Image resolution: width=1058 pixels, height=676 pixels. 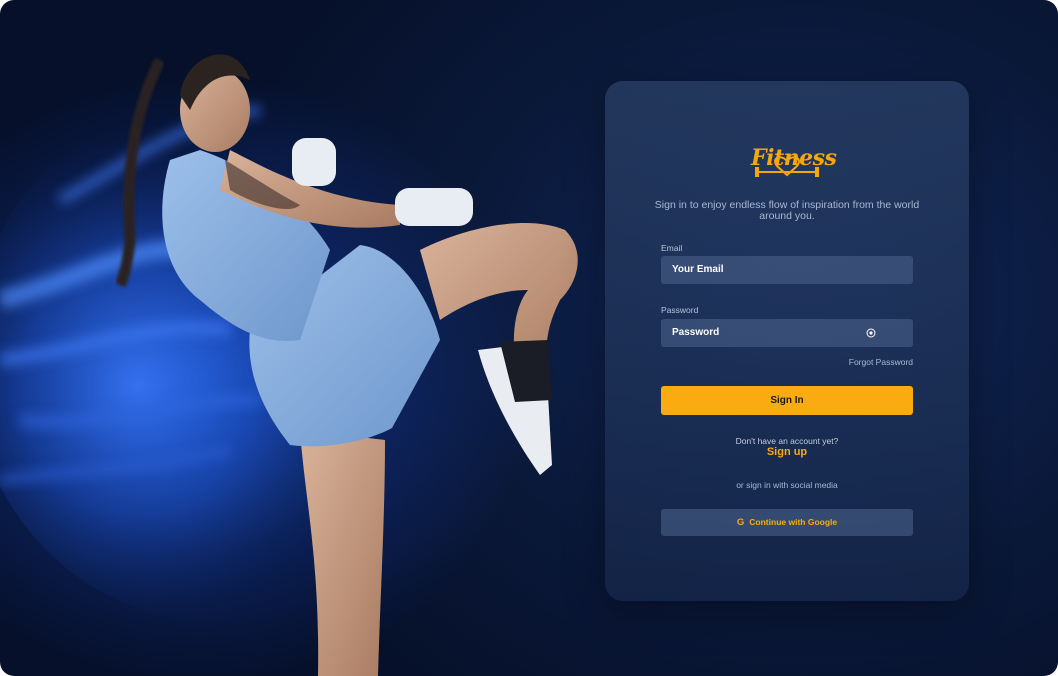 I want to click on continue-with-google-button: G Continue with Google, so click(x=787, y=522).